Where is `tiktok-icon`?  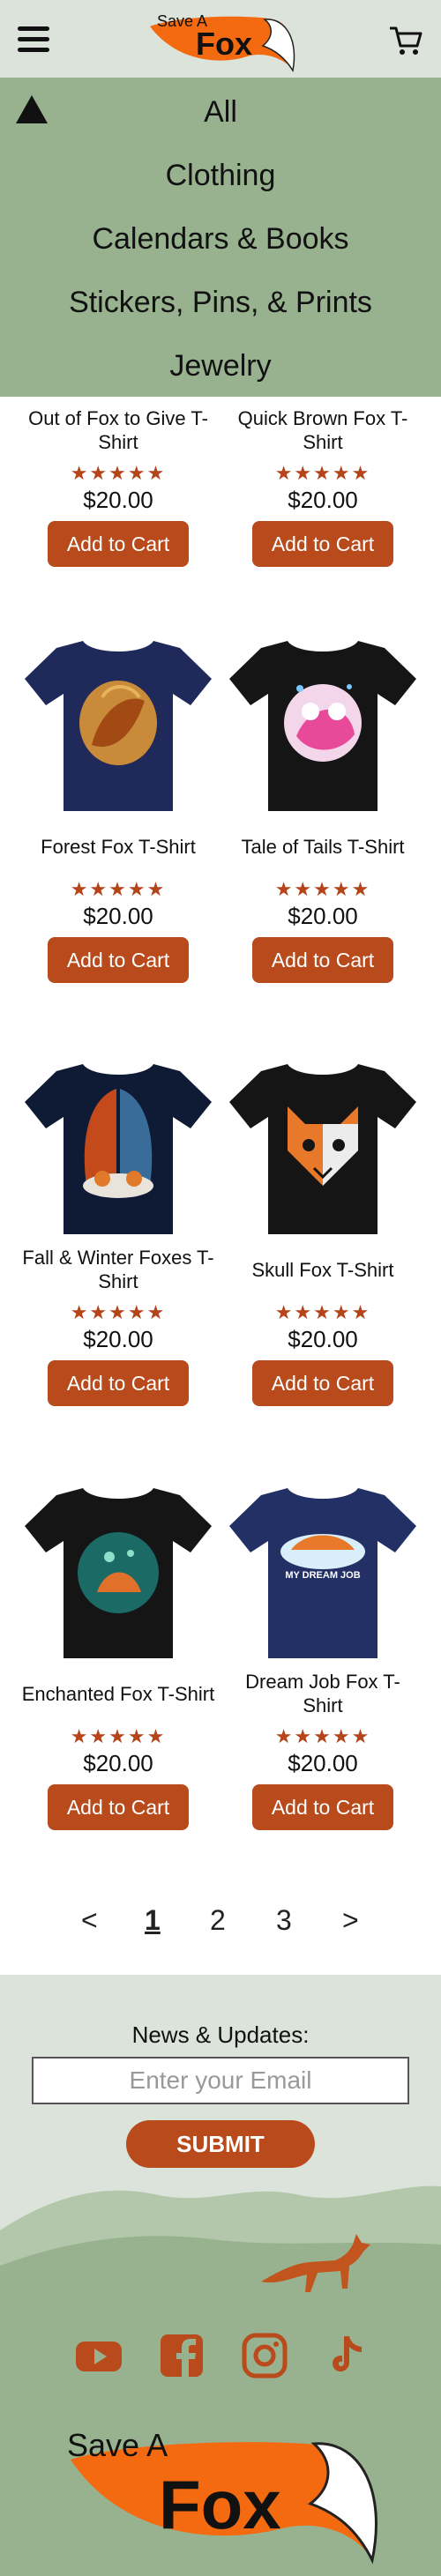 tiktok-icon is located at coordinates (347, 2355).